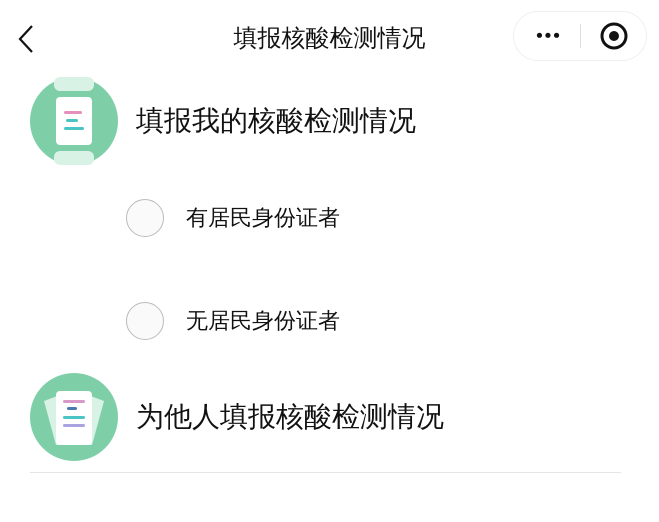  I want to click on more-button: •••, so click(547, 36).